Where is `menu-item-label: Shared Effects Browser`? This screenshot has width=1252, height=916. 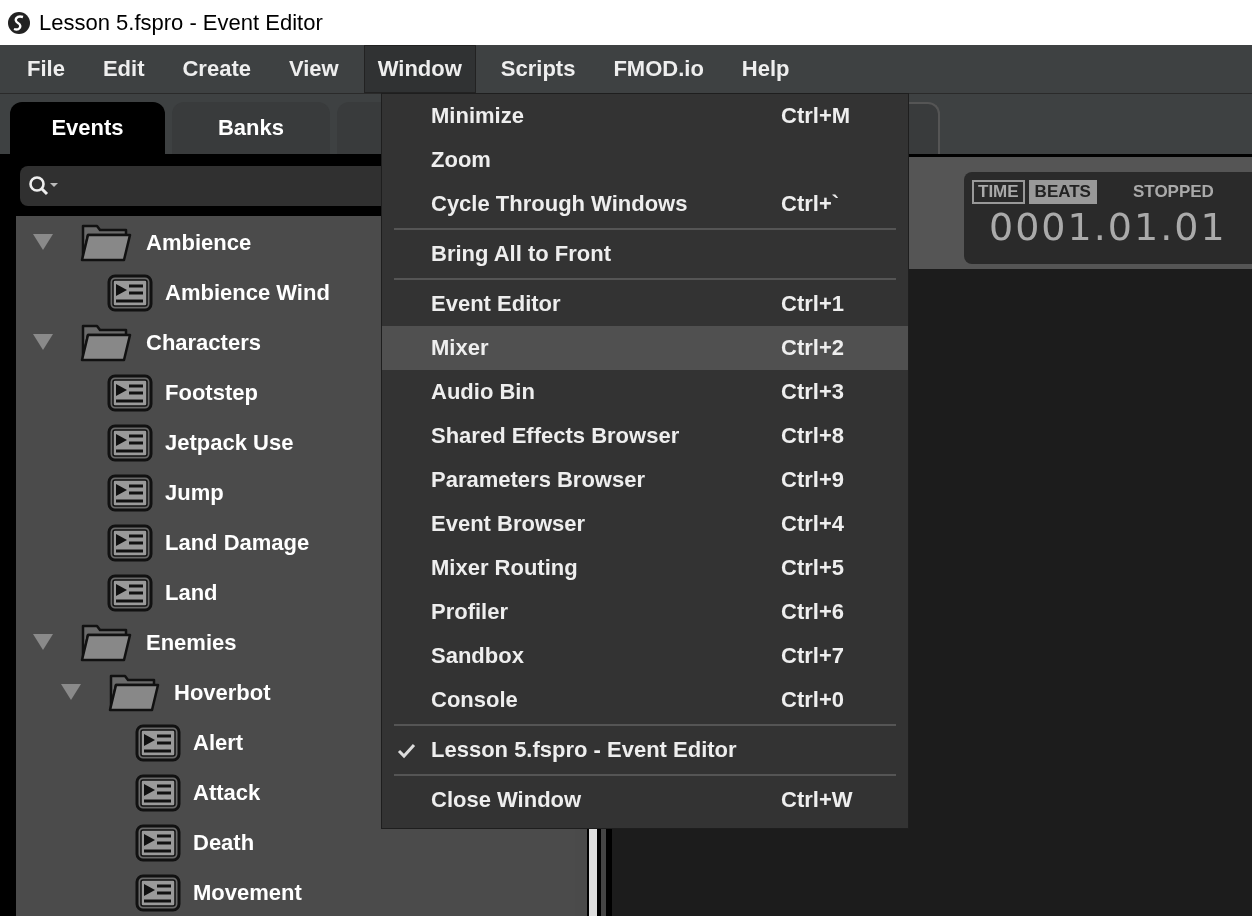
menu-item-label: Shared Effects Browser is located at coordinates (556, 436).